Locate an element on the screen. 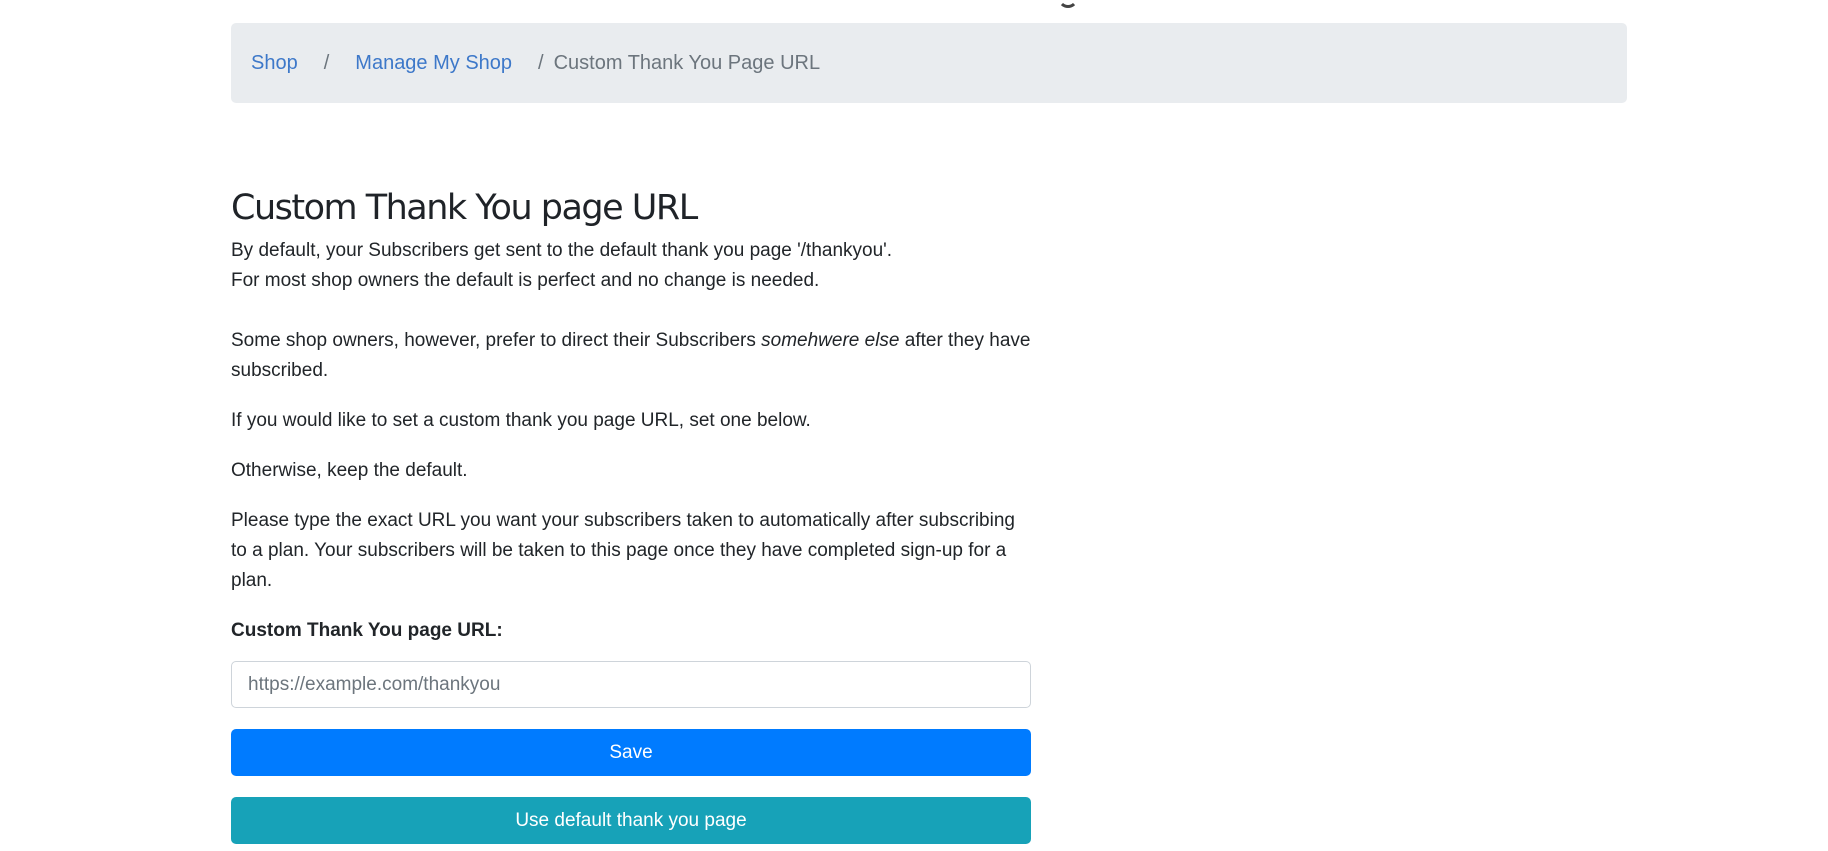 The width and height of the screenshot is (1828, 851). use-default-button: Use default thank you page is located at coordinates (631, 820).